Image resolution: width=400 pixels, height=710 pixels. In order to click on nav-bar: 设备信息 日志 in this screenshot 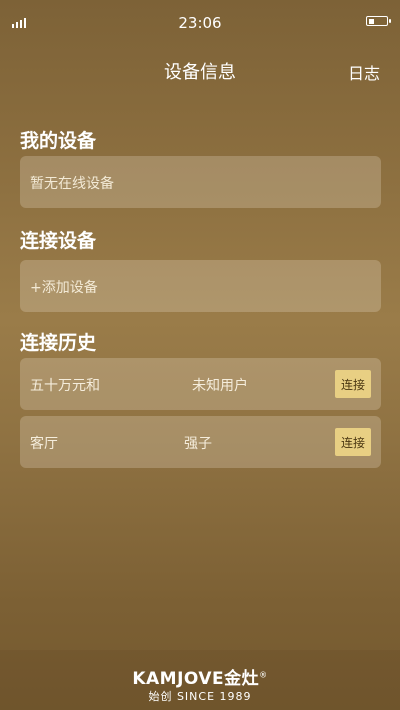, I will do `click(200, 70)`.